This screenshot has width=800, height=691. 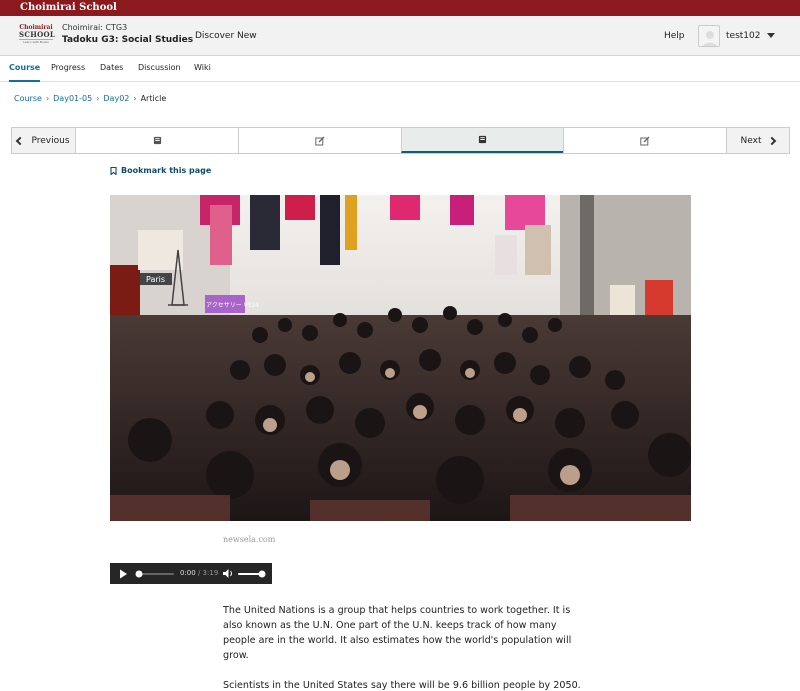 What do you see at coordinates (123, 574) in the screenshot?
I see `play-icon` at bounding box center [123, 574].